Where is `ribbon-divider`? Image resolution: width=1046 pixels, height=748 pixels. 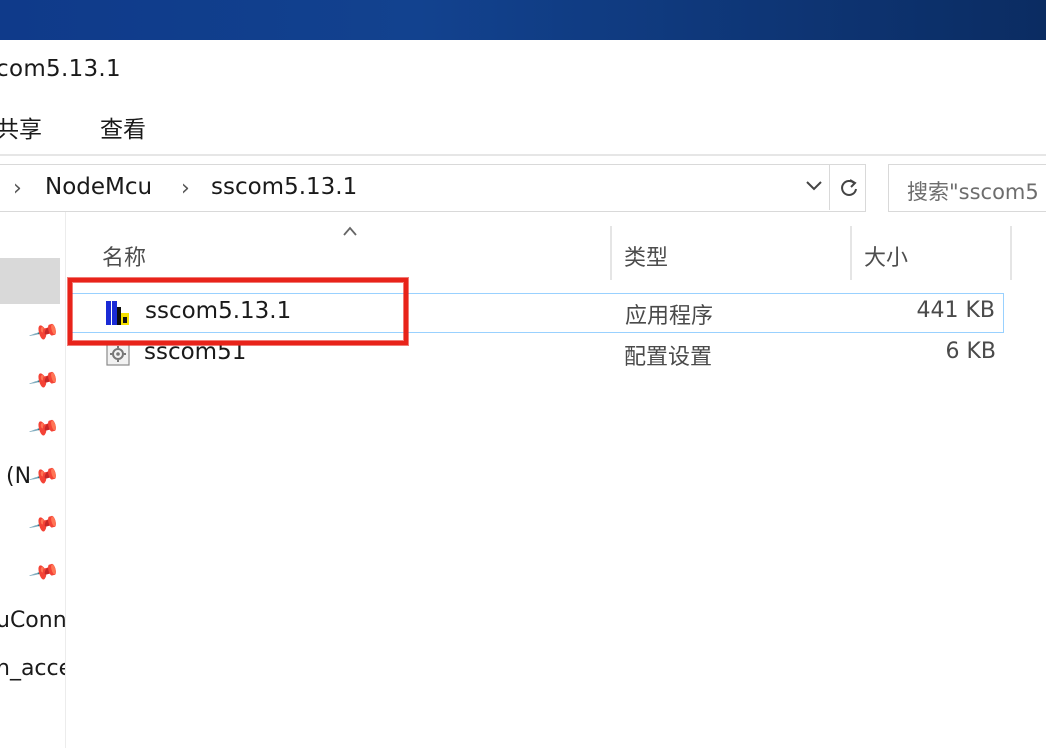
ribbon-divider is located at coordinates (523, 155).